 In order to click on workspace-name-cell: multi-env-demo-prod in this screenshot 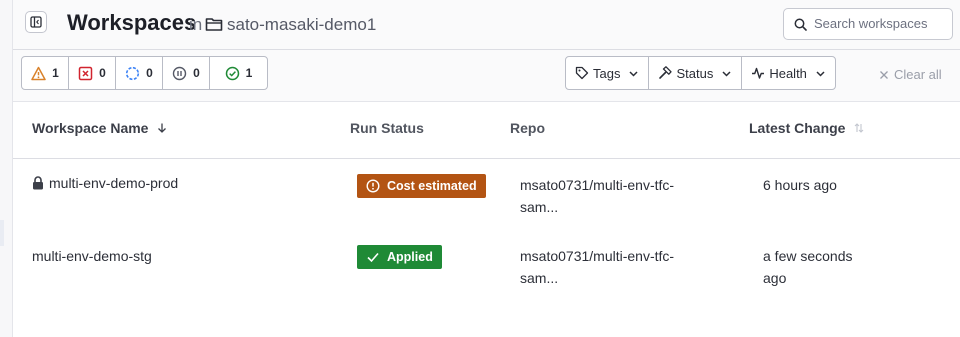, I will do `click(105, 183)`.